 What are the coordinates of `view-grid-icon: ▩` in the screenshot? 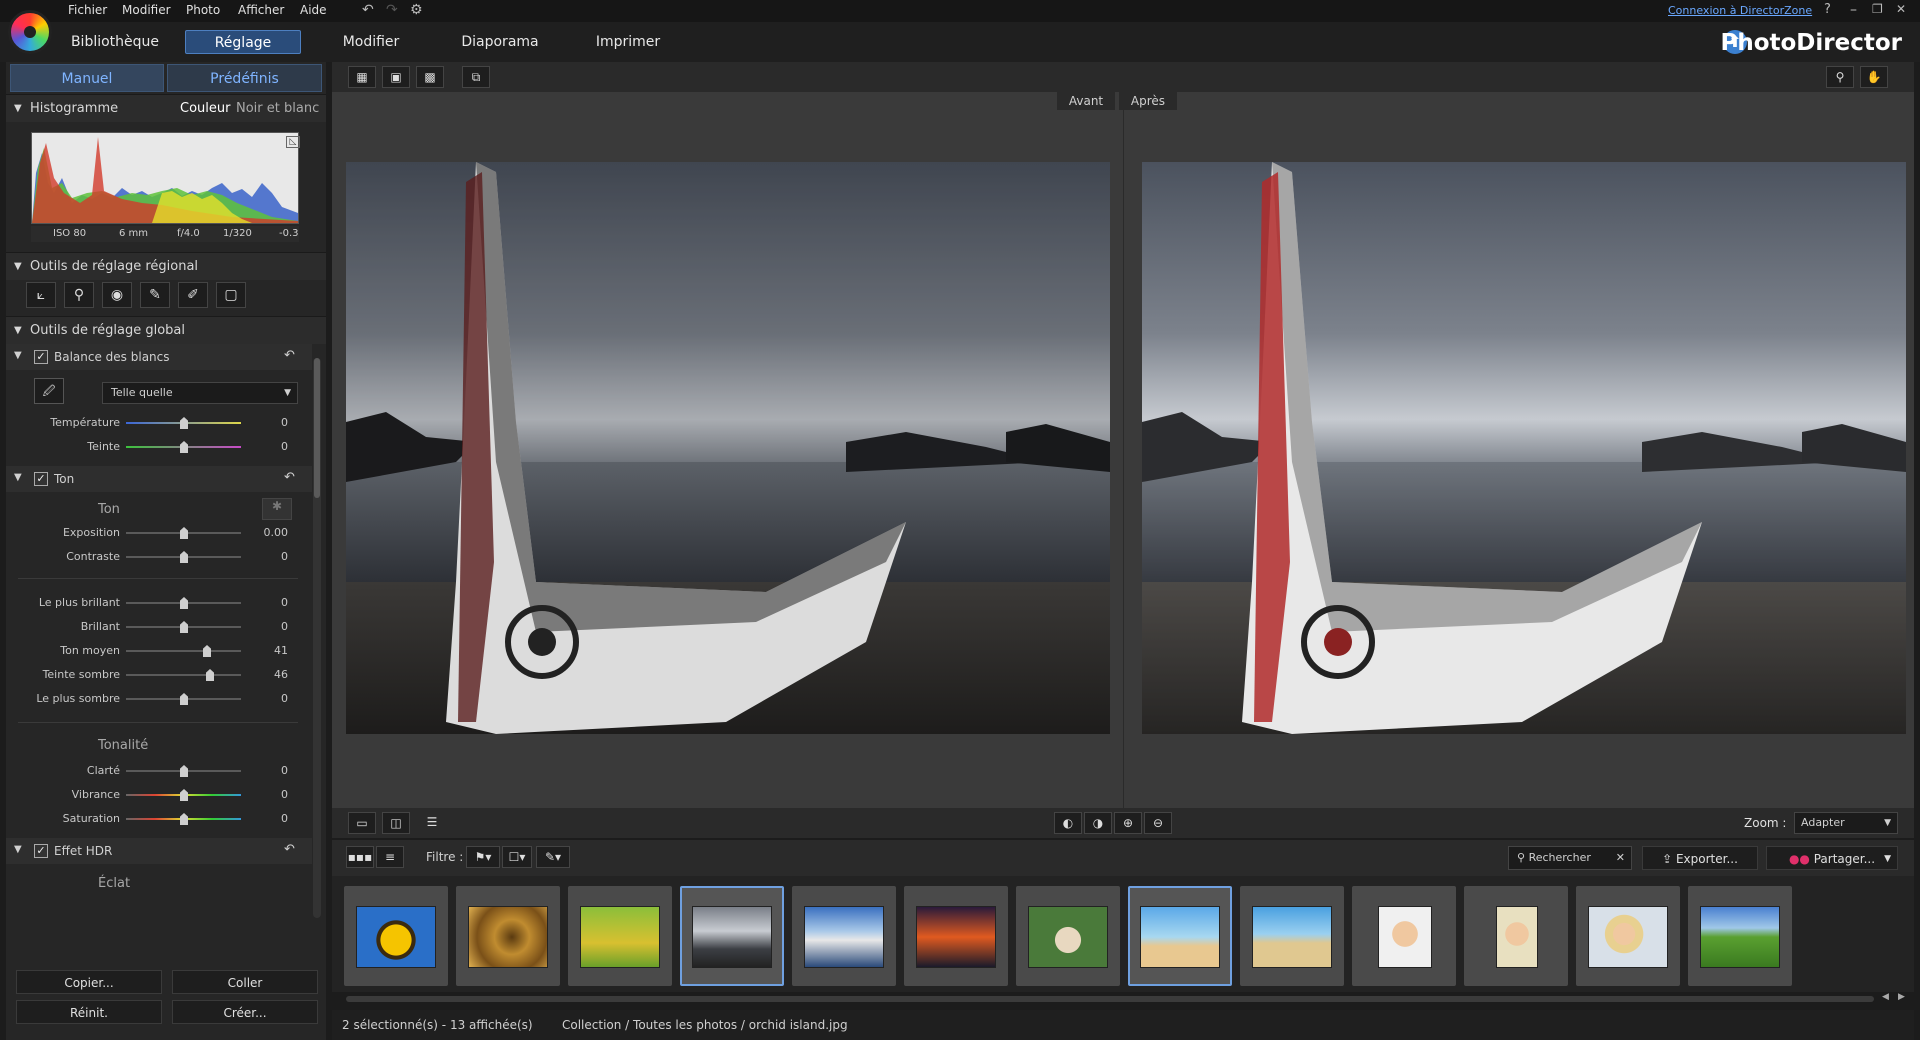 It's located at (430, 77).